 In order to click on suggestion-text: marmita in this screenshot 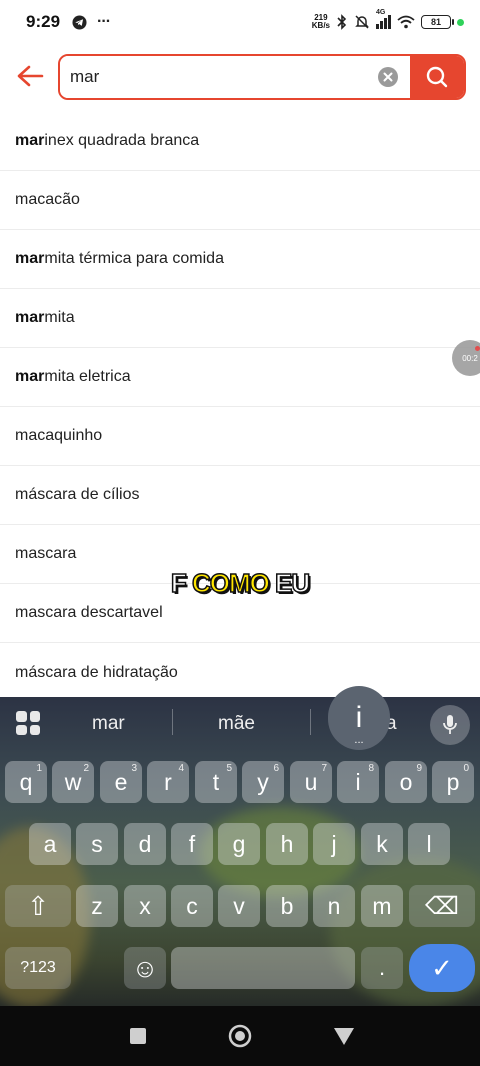, I will do `click(45, 318)`.